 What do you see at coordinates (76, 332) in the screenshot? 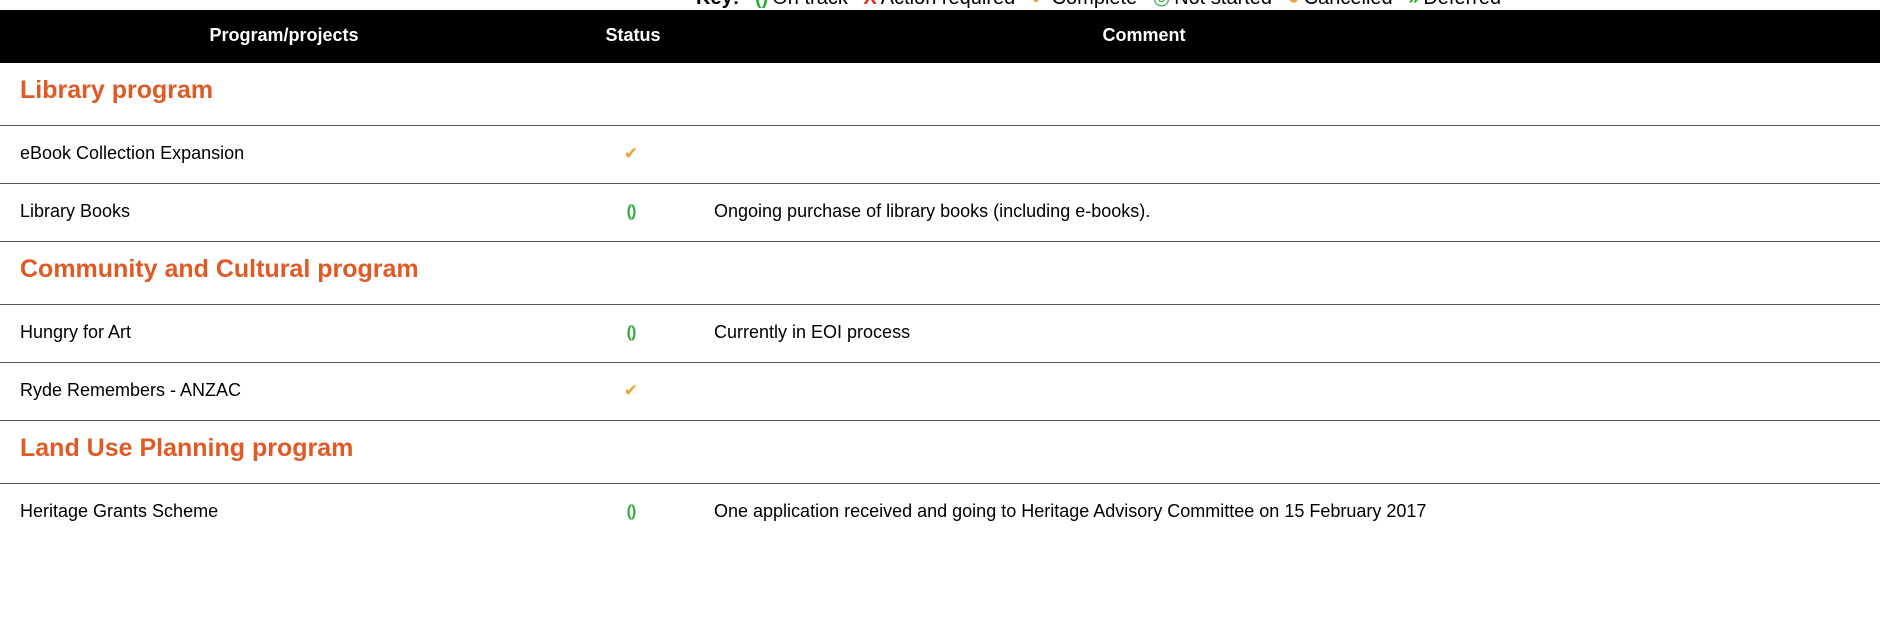
I see `project-name: Hungry for Art` at bounding box center [76, 332].